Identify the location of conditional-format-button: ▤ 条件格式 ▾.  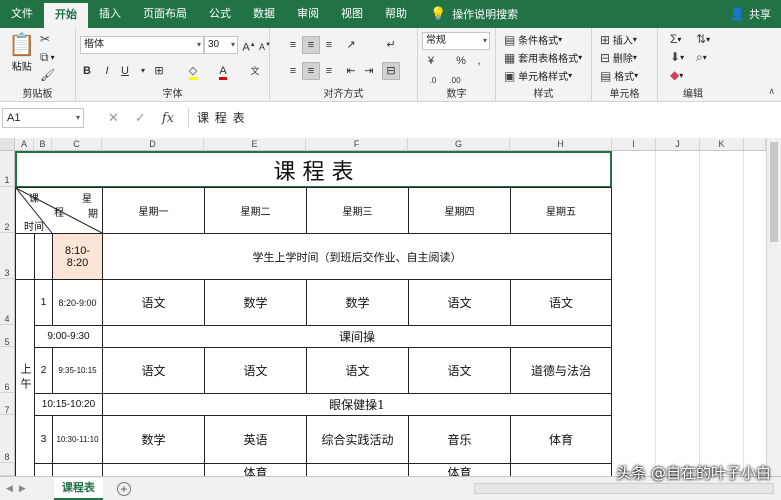
(533, 40).